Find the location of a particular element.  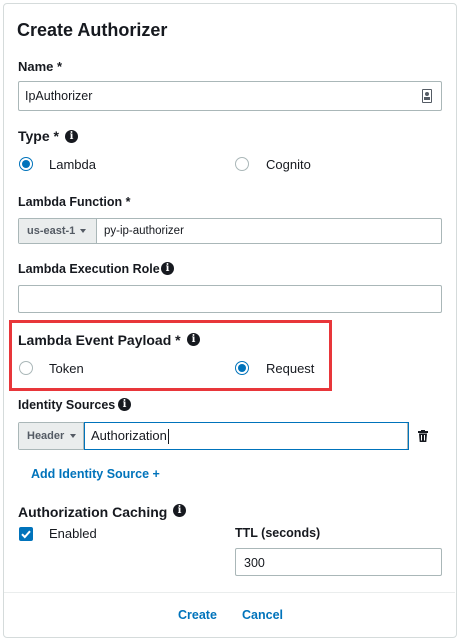

type-cognito-radio is located at coordinates (242, 164).